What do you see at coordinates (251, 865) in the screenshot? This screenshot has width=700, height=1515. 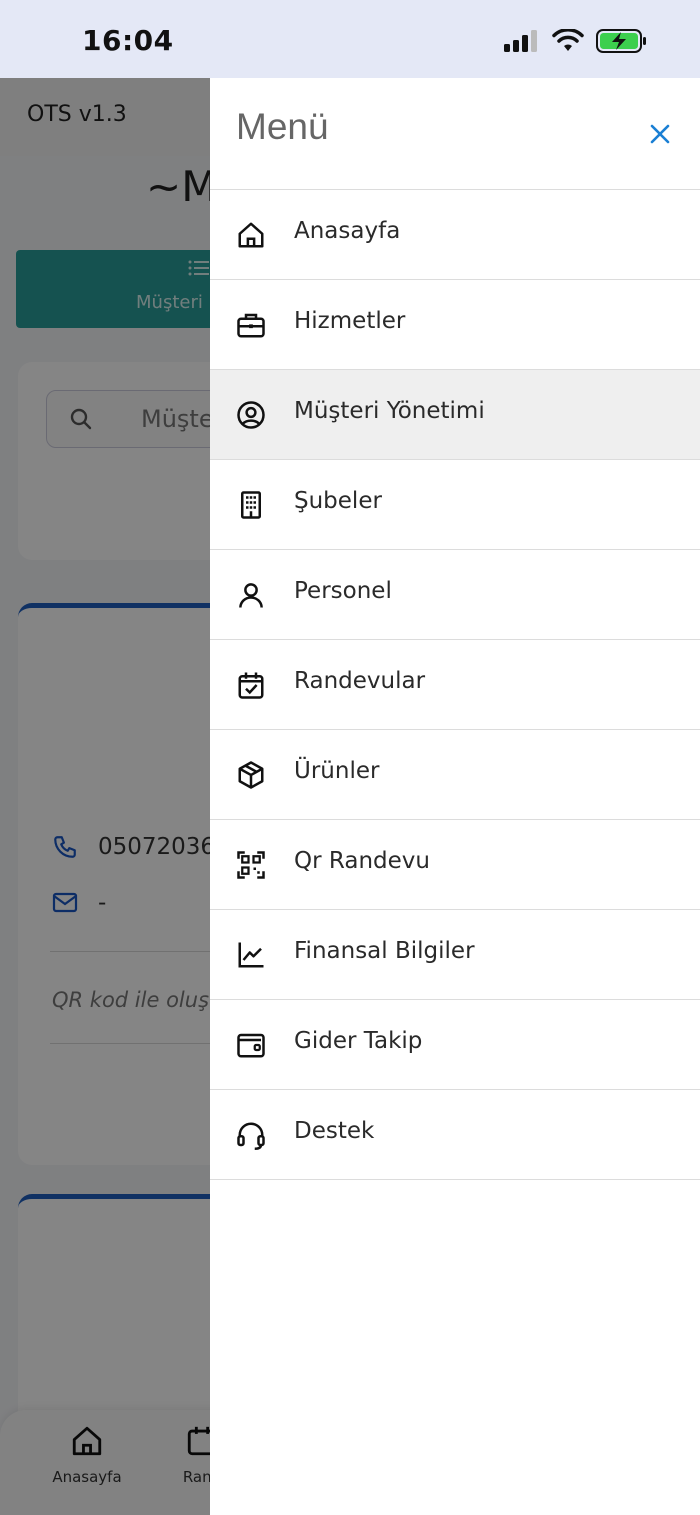 I see `qr-code-icon` at bounding box center [251, 865].